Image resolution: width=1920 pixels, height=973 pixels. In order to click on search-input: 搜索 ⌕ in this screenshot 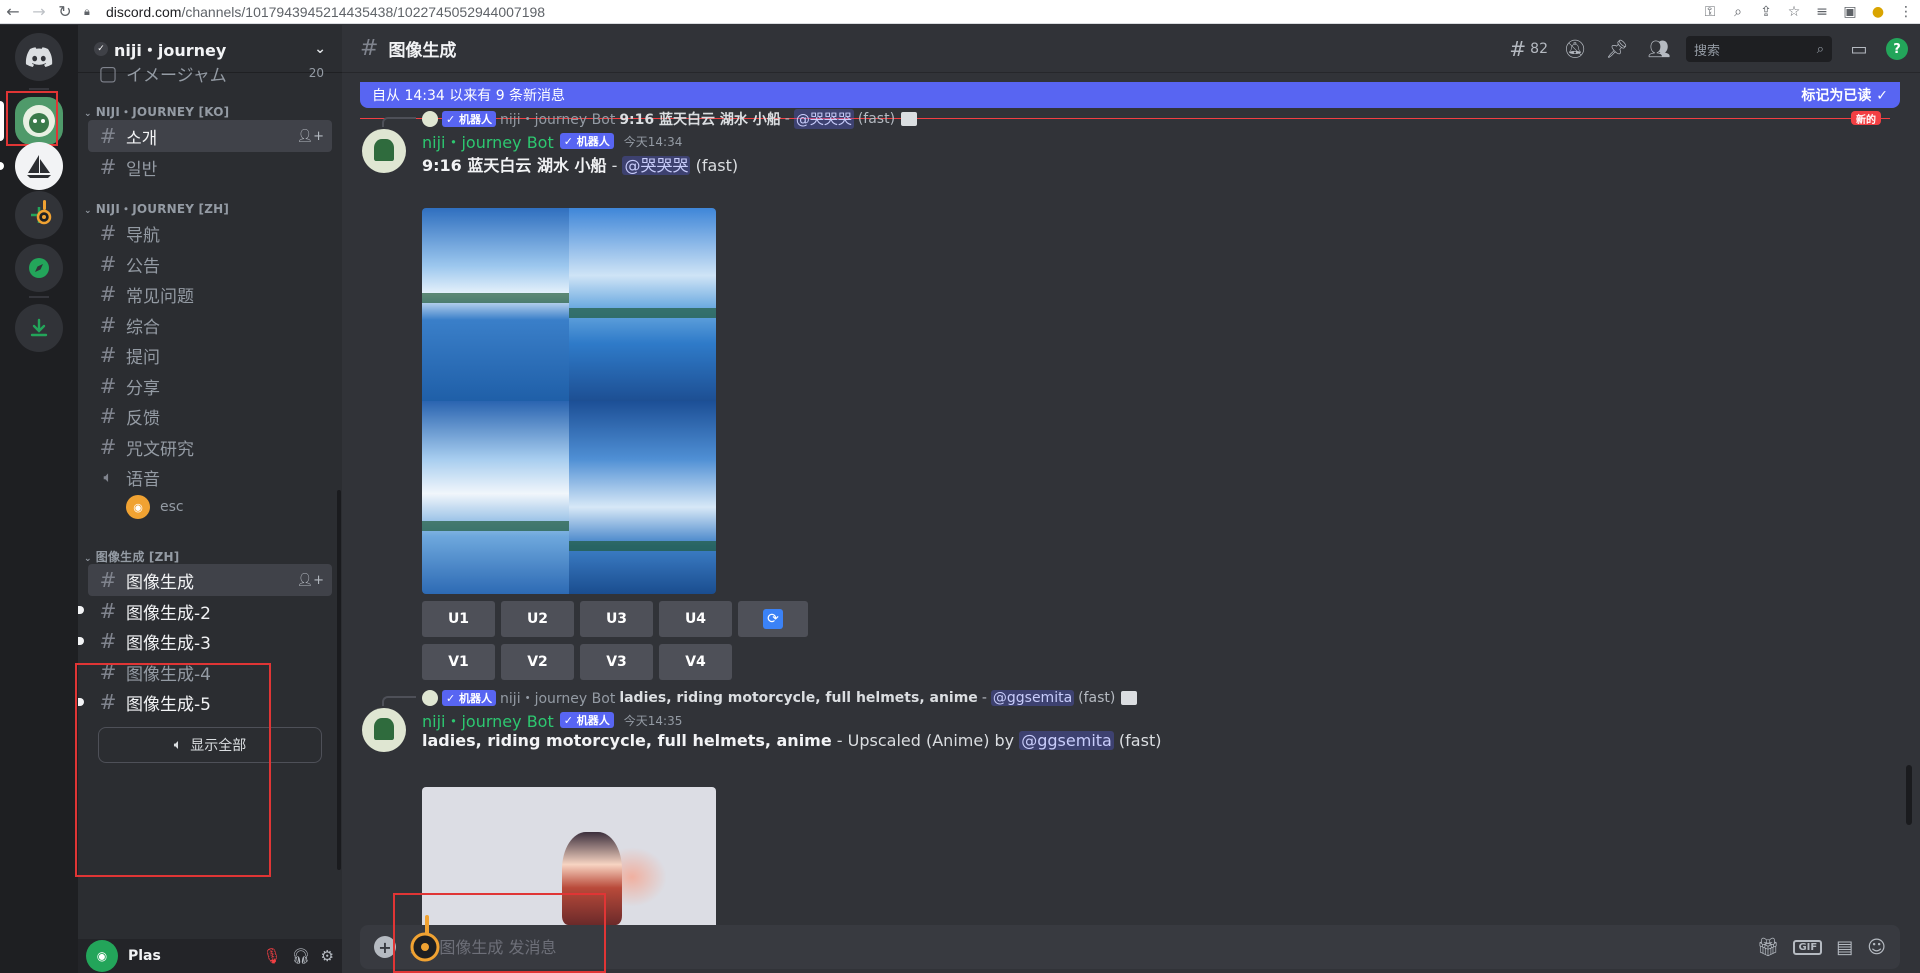, I will do `click(1759, 49)`.